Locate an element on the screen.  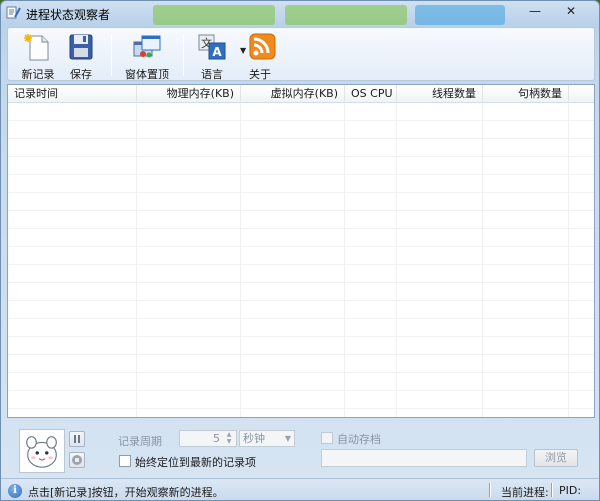
floppy-save-icon is located at coordinates (81, 47).